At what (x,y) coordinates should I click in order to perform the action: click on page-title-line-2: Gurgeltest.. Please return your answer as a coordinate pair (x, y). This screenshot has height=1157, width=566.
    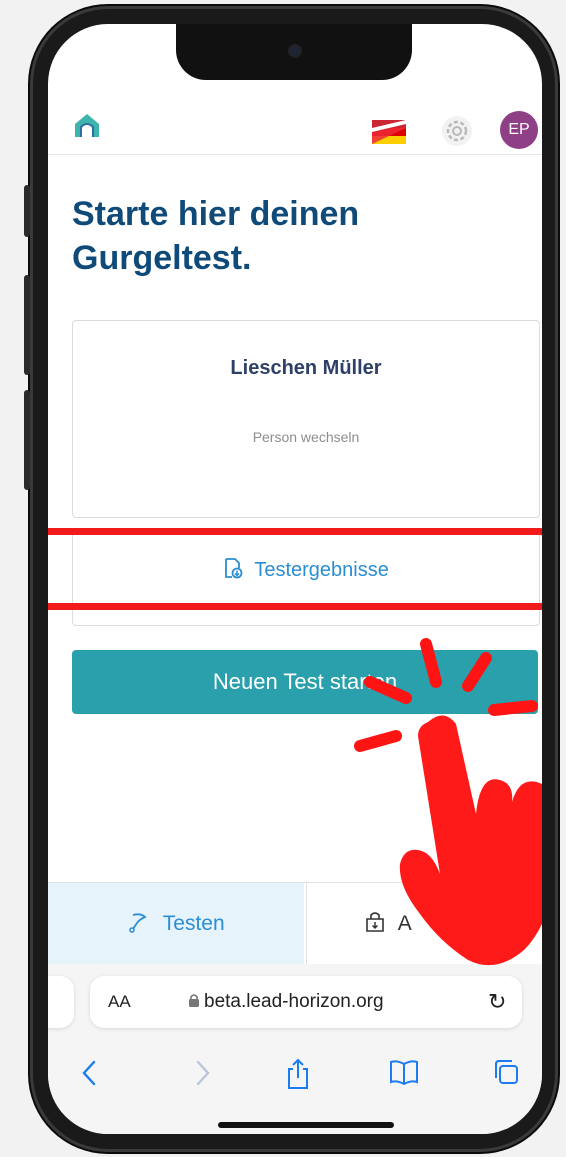
    Looking at the image, I should click on (162, 258).